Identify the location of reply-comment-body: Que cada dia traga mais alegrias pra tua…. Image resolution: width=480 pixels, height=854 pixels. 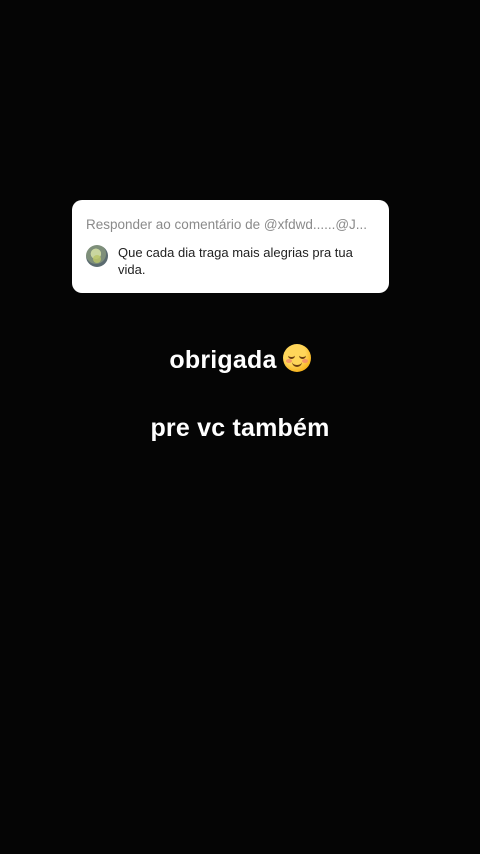
(230, 261).